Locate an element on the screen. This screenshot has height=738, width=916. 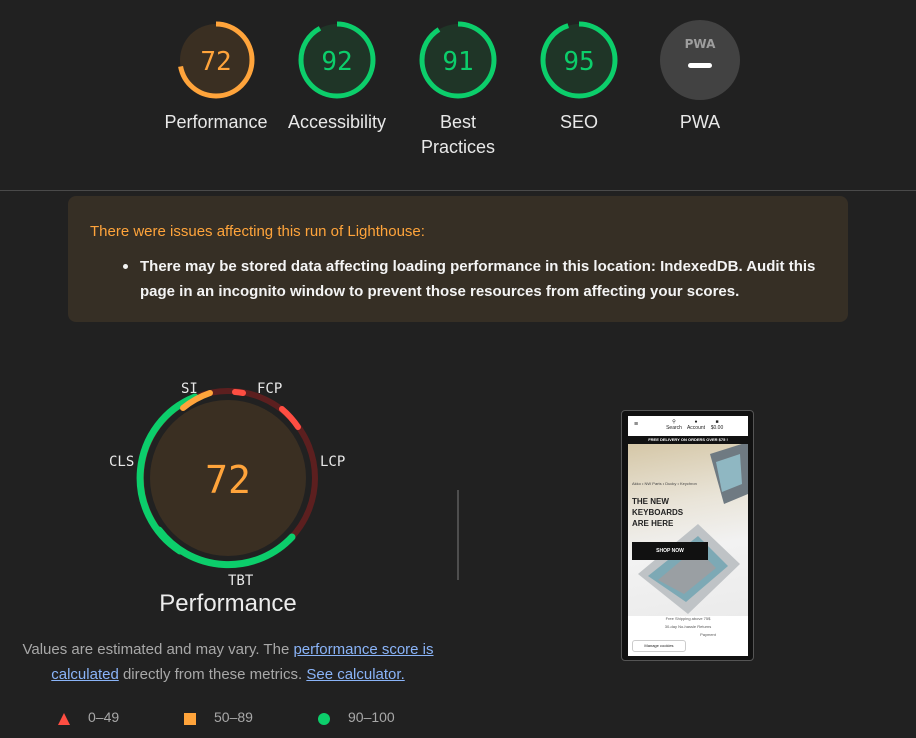
gauge-accessibility: 92 Accessibility is located at coordinates (337, 77).